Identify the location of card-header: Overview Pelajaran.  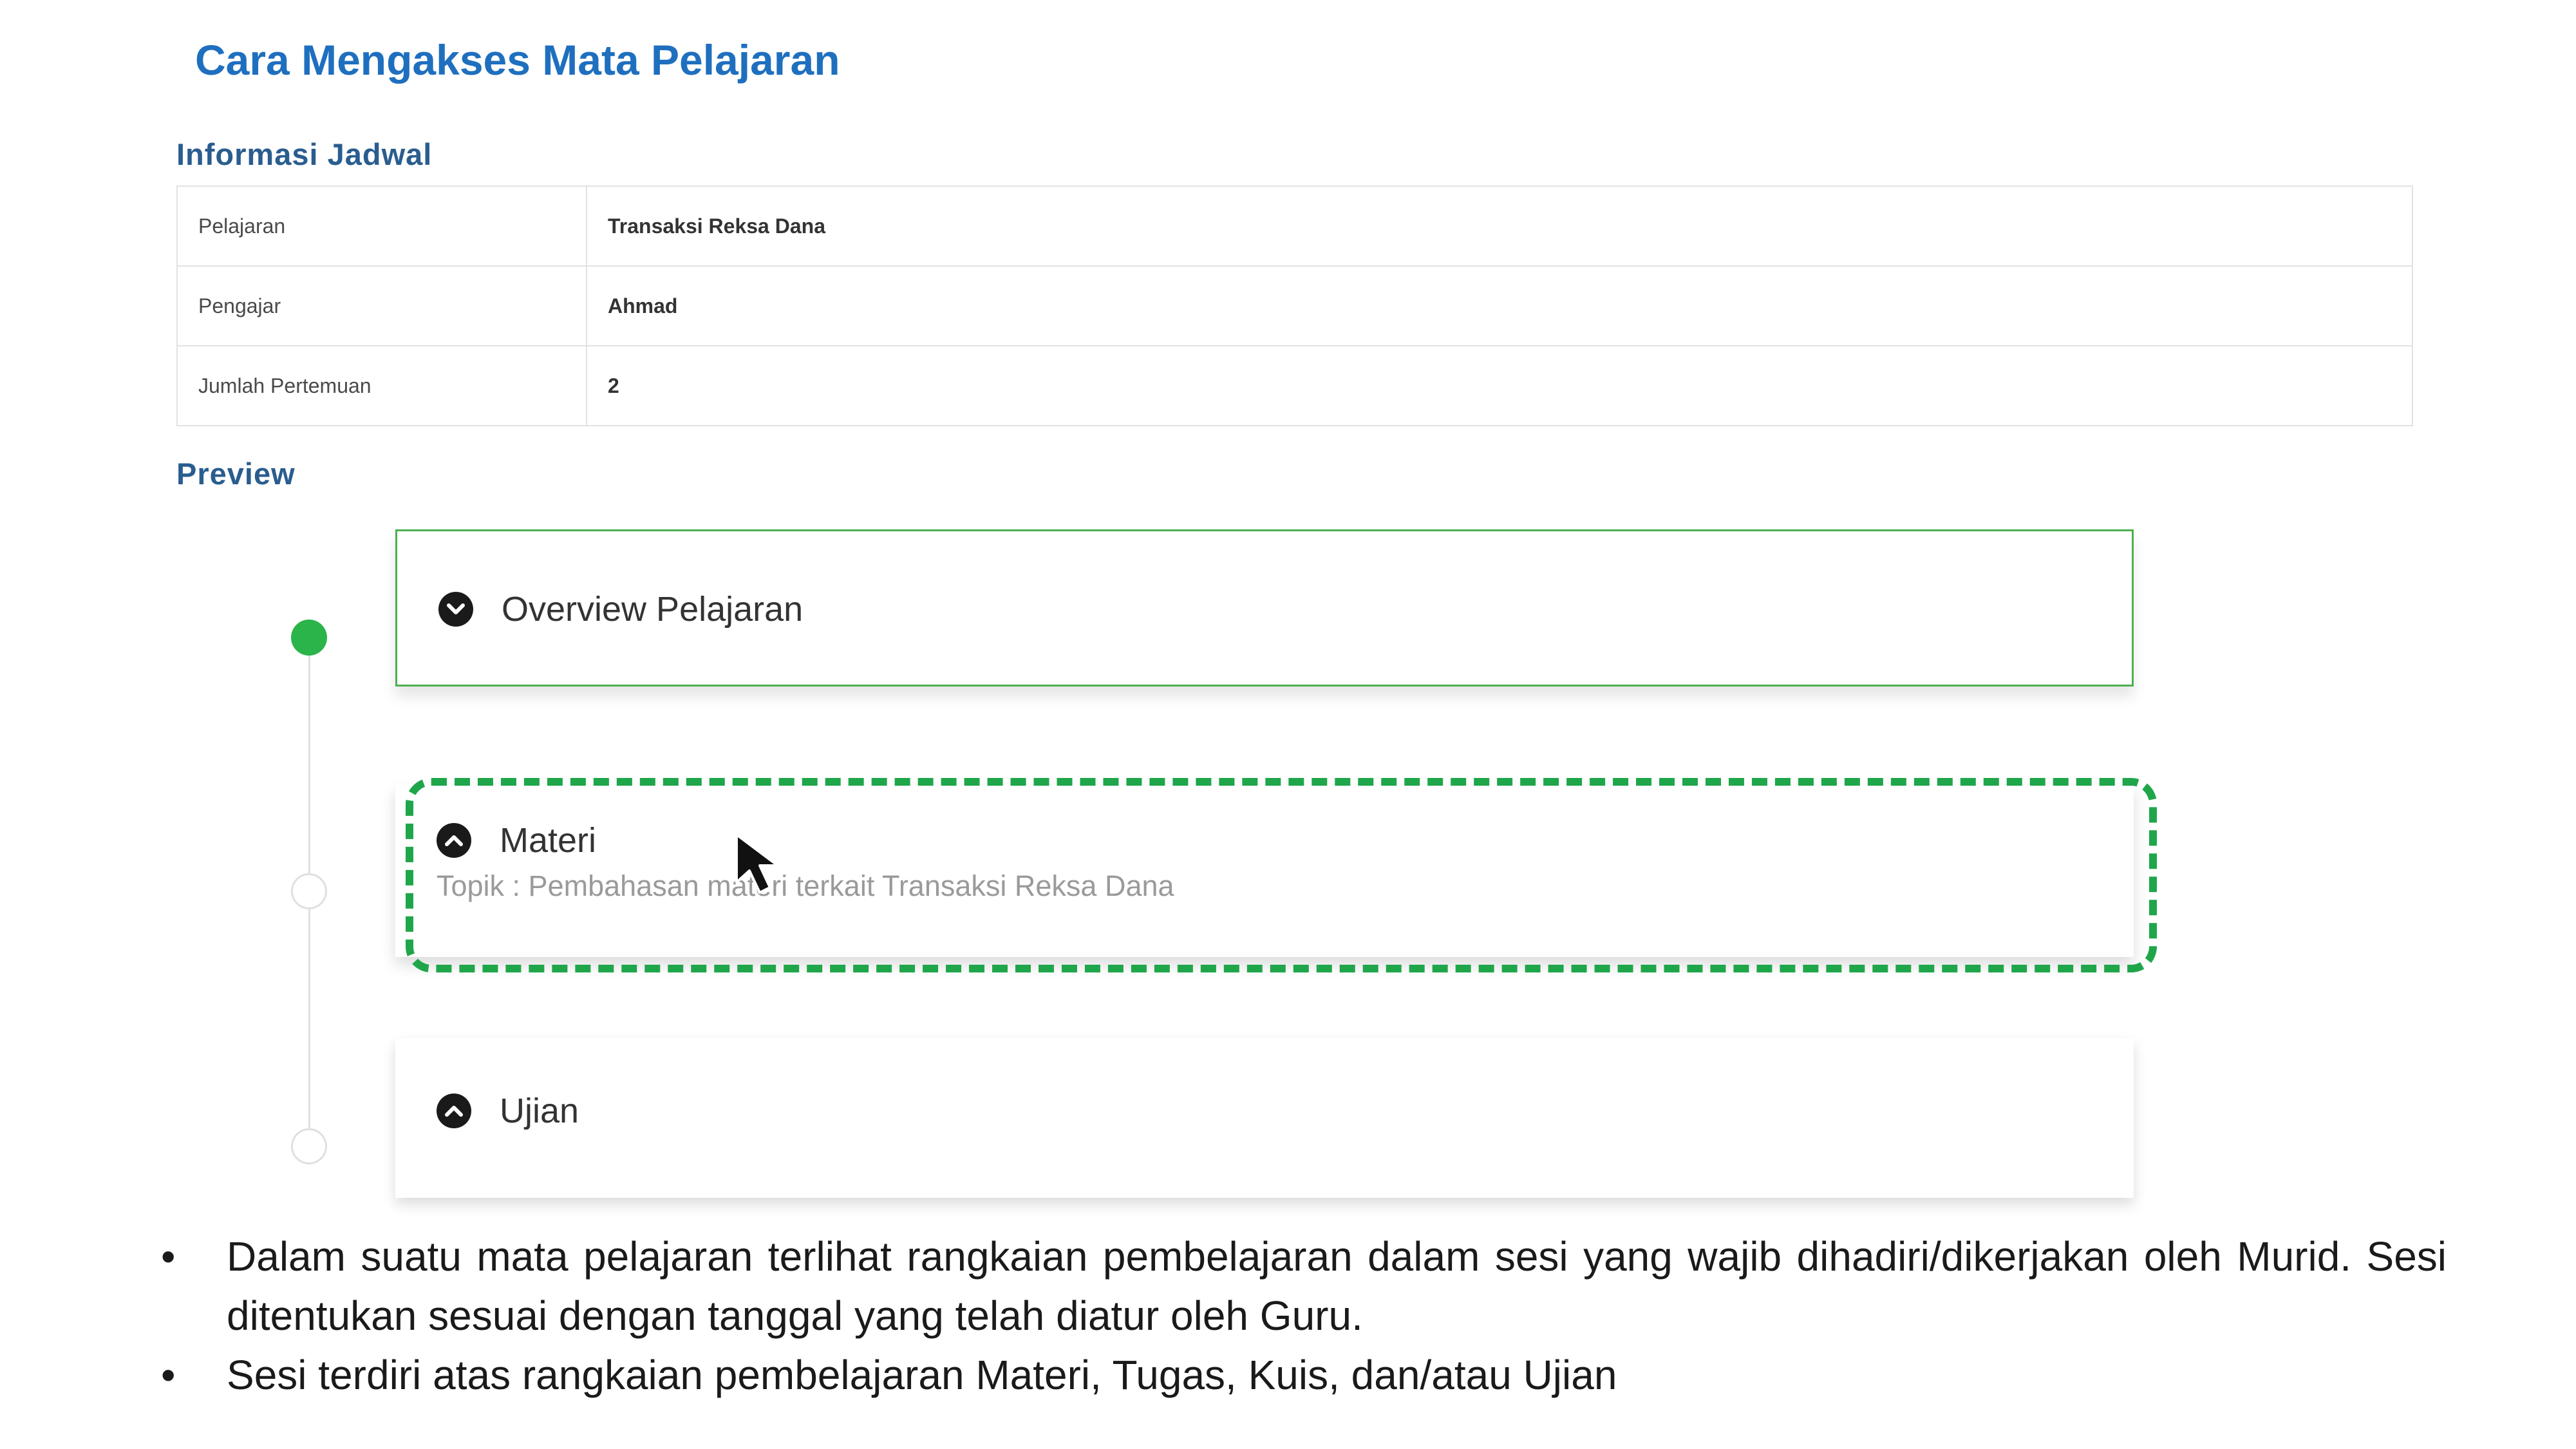
(620, 609).